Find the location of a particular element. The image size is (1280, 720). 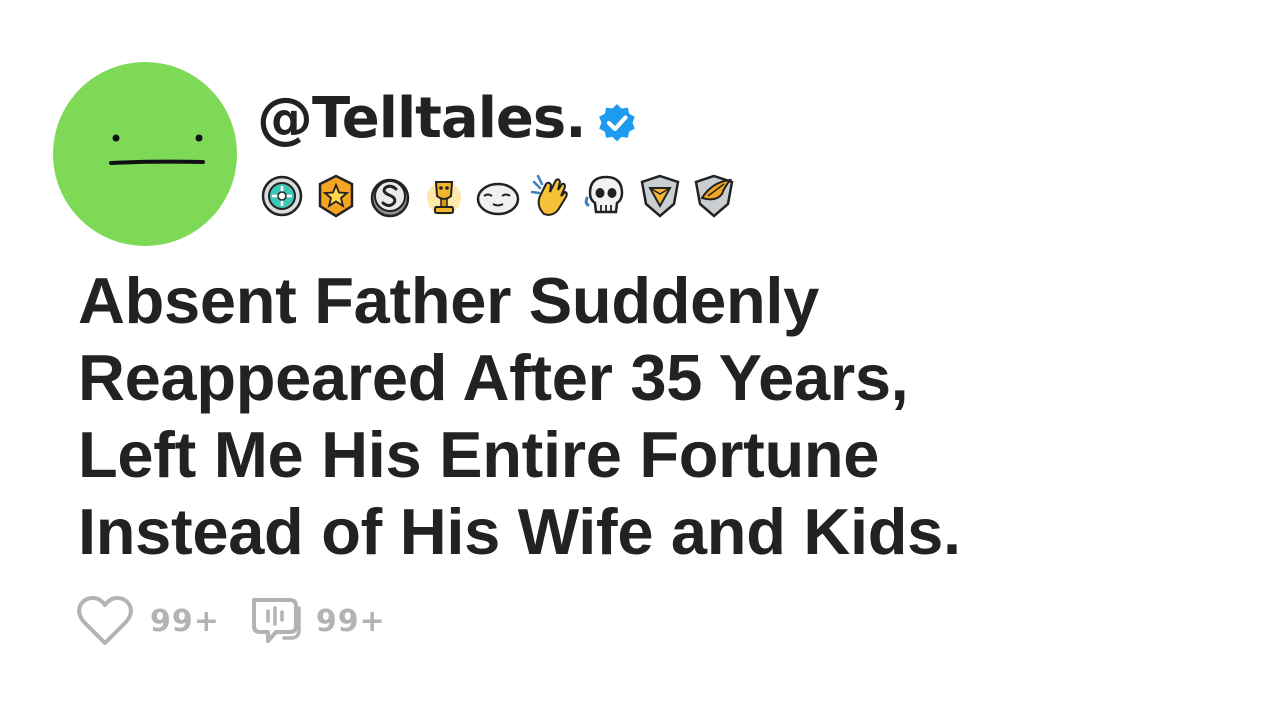

gem-badge-icon is located at coordinates (282, 196).